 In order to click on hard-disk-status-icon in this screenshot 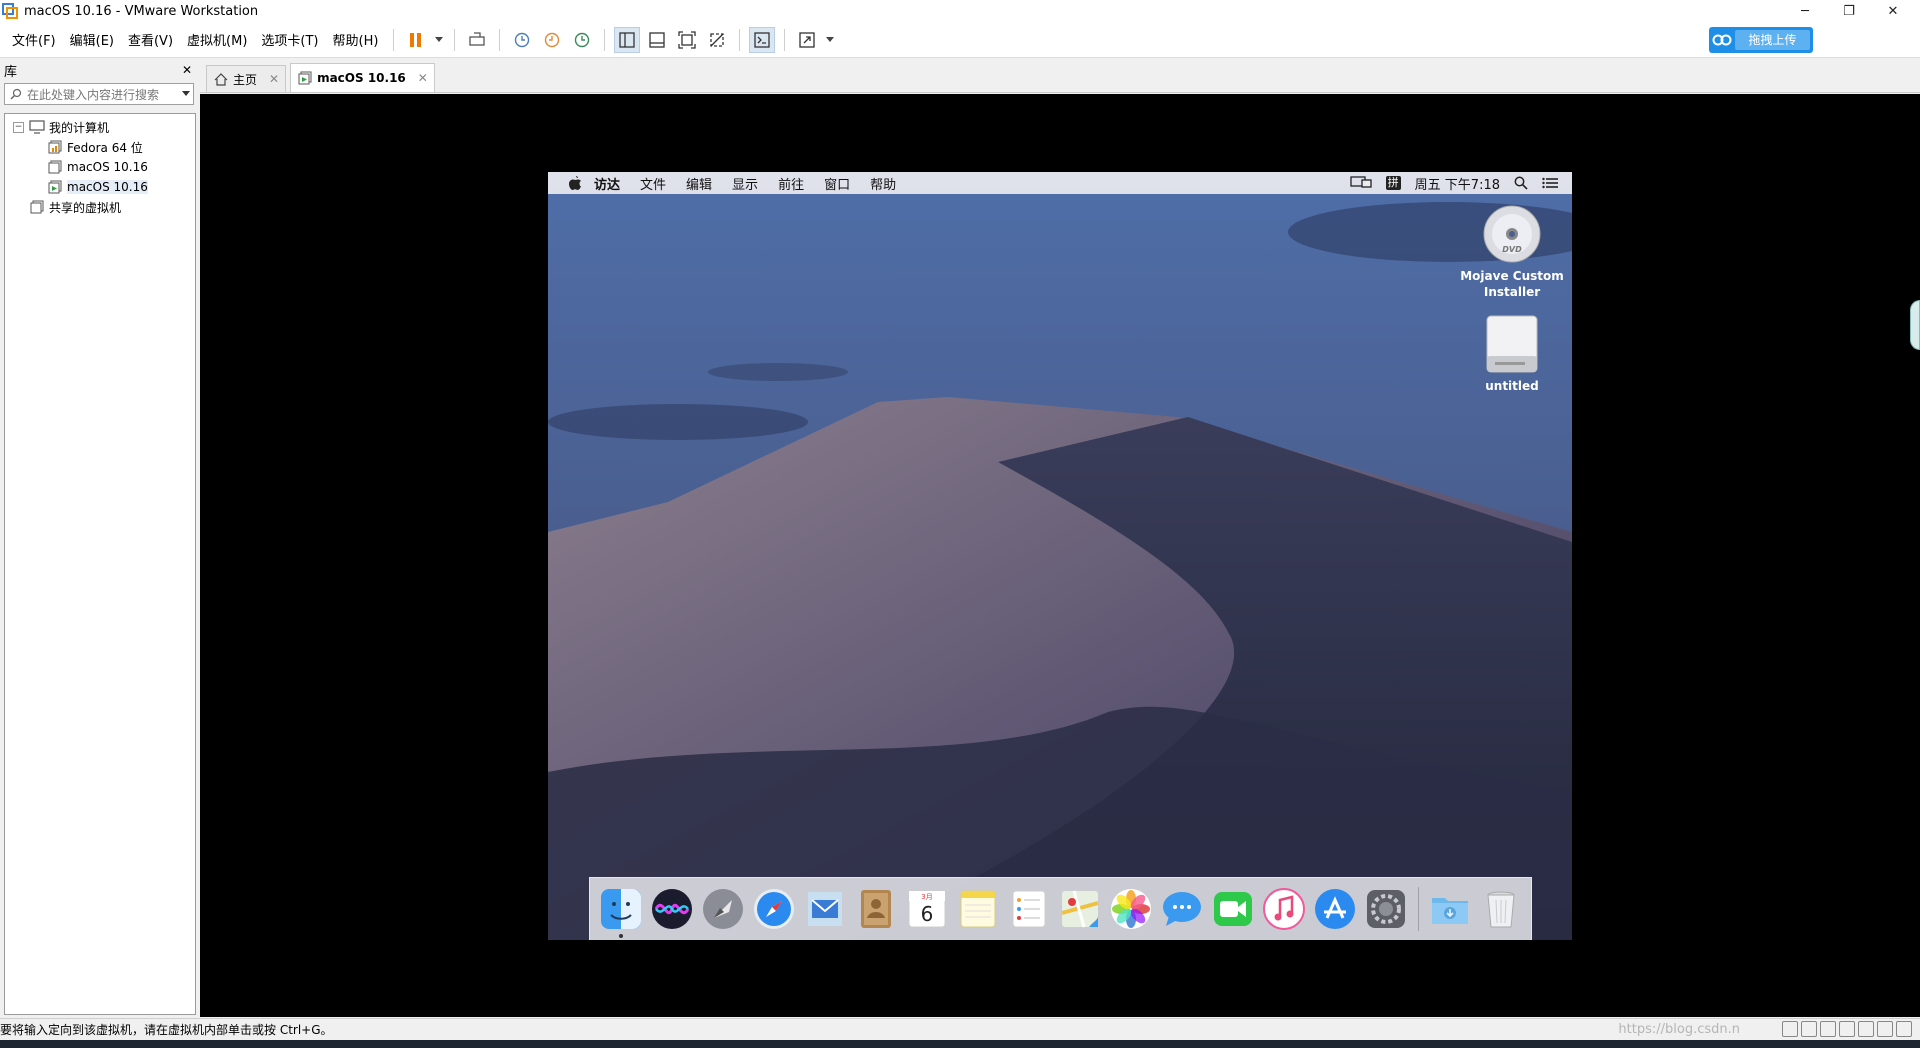, I will do `click(1790, 1029)`.